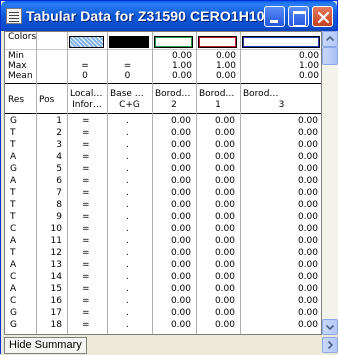 Image resolution: width=338 pixels, height=355 pixels. I want to click on vertical-scrollbar, so click(330, 183).